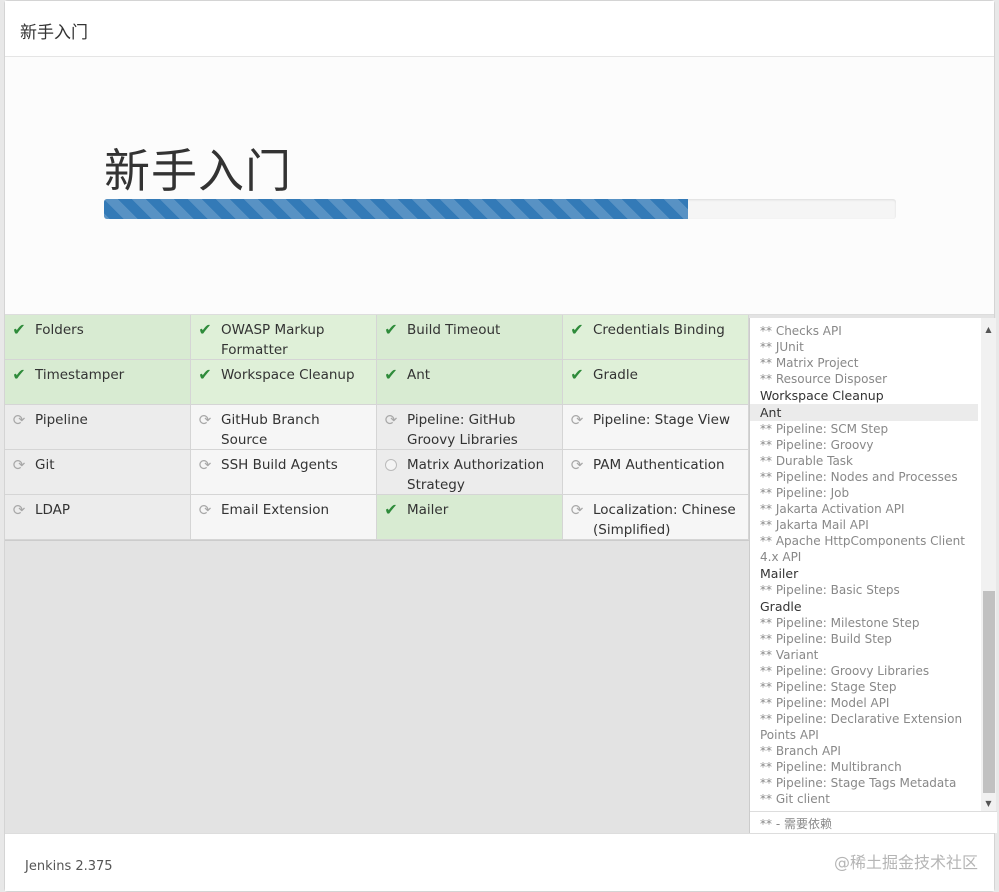 The width and height of the screenshot is (999, 892). I want to click on plugin-cell: ✔ Workspace Cleanup, so click(284, 382).